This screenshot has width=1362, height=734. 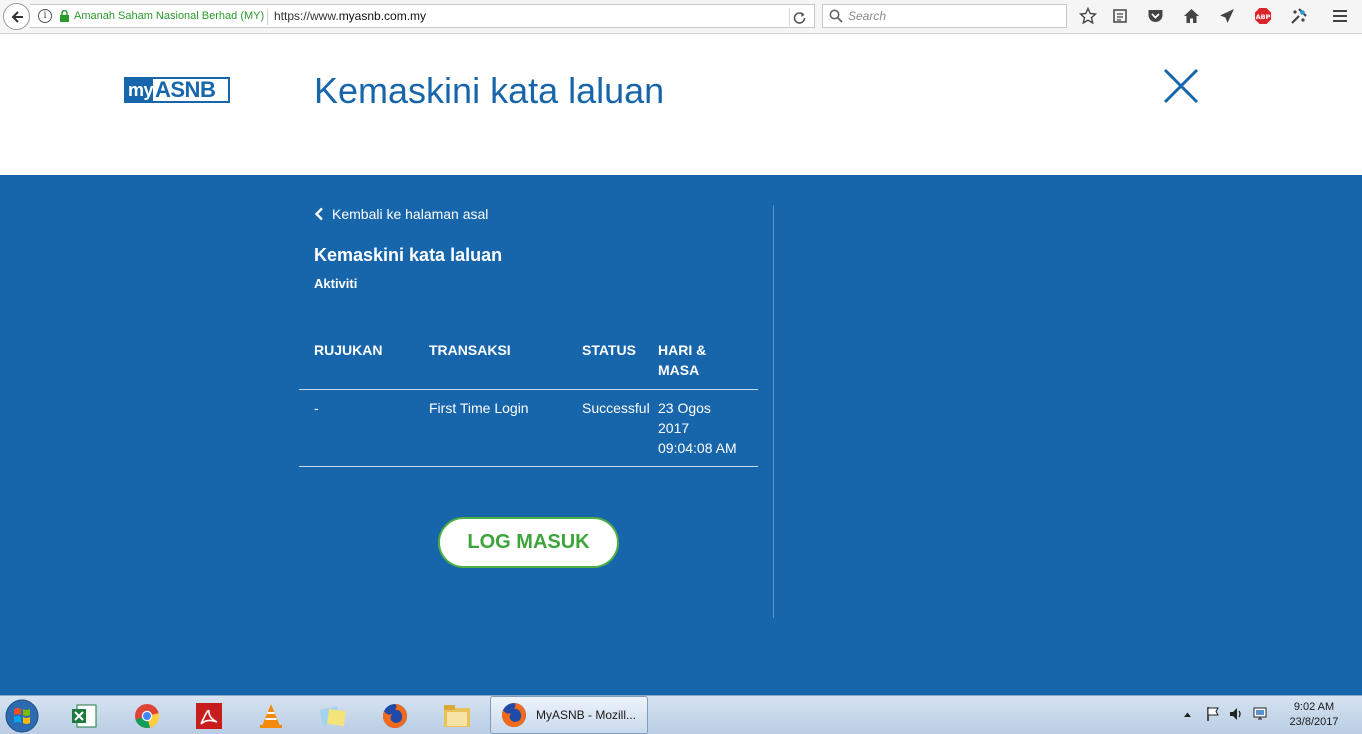 I want to click on windows-logo-icon, so click(x=22, y=715).